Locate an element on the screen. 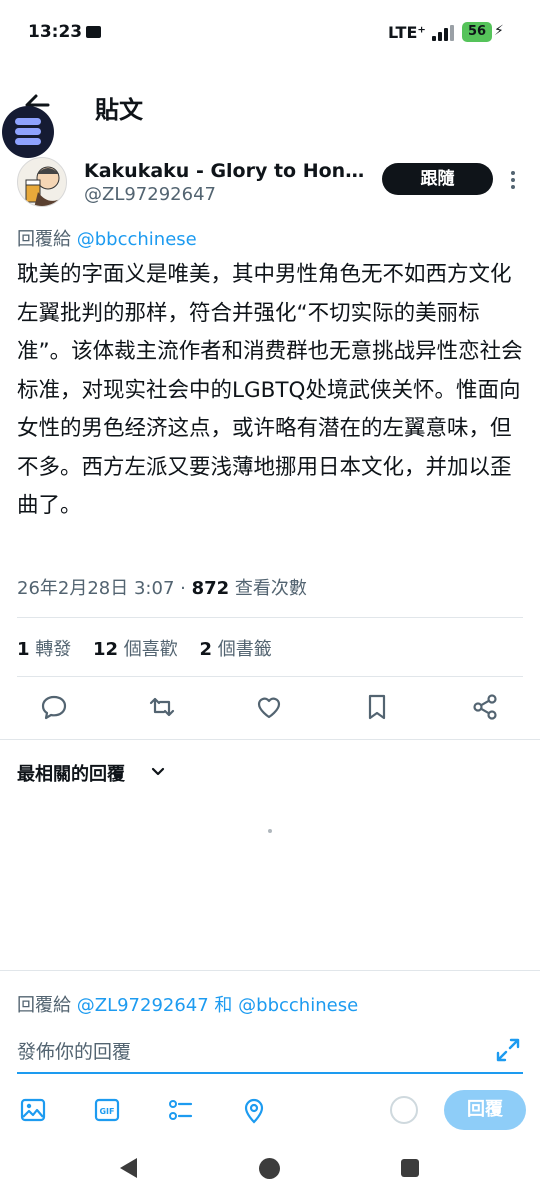 The image size is (540, 1200). svg-text: GIF is located at coordinates (106, 1111).